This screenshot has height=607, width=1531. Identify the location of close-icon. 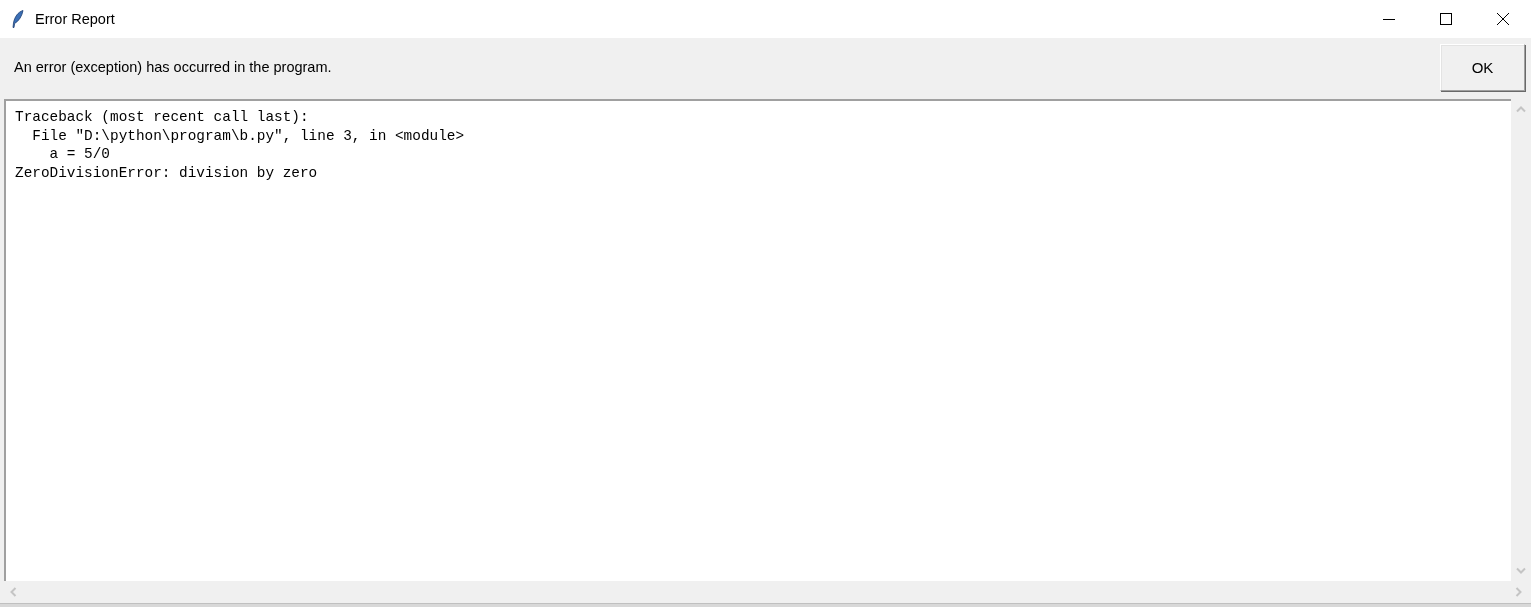
(1502, 19).